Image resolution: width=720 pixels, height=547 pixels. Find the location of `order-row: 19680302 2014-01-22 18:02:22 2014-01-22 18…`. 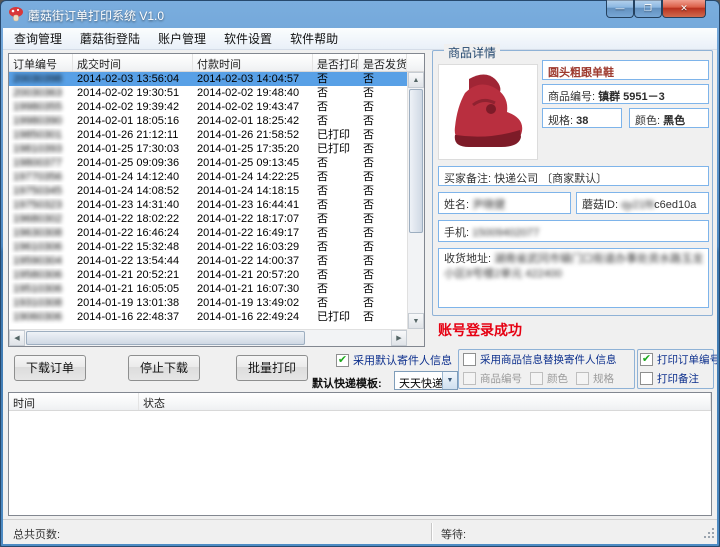

order-row: 19680302 2014-01-22 18:02:22 2014-01-22 18… is located at coordinates (208, 219).